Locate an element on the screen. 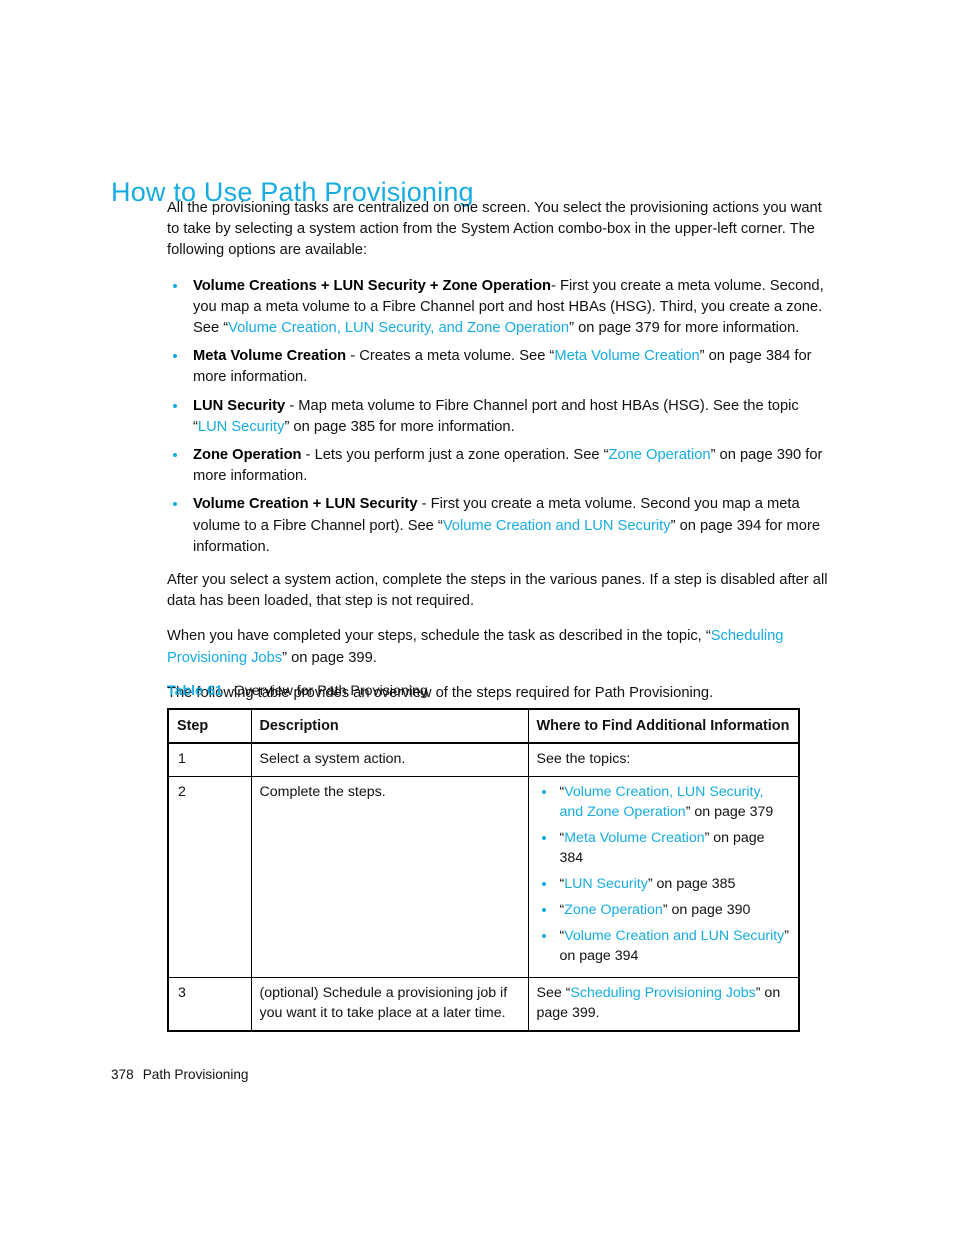 The image size is (954, 1235). option-term: Zone Operation is located at coordinates (247, 455).